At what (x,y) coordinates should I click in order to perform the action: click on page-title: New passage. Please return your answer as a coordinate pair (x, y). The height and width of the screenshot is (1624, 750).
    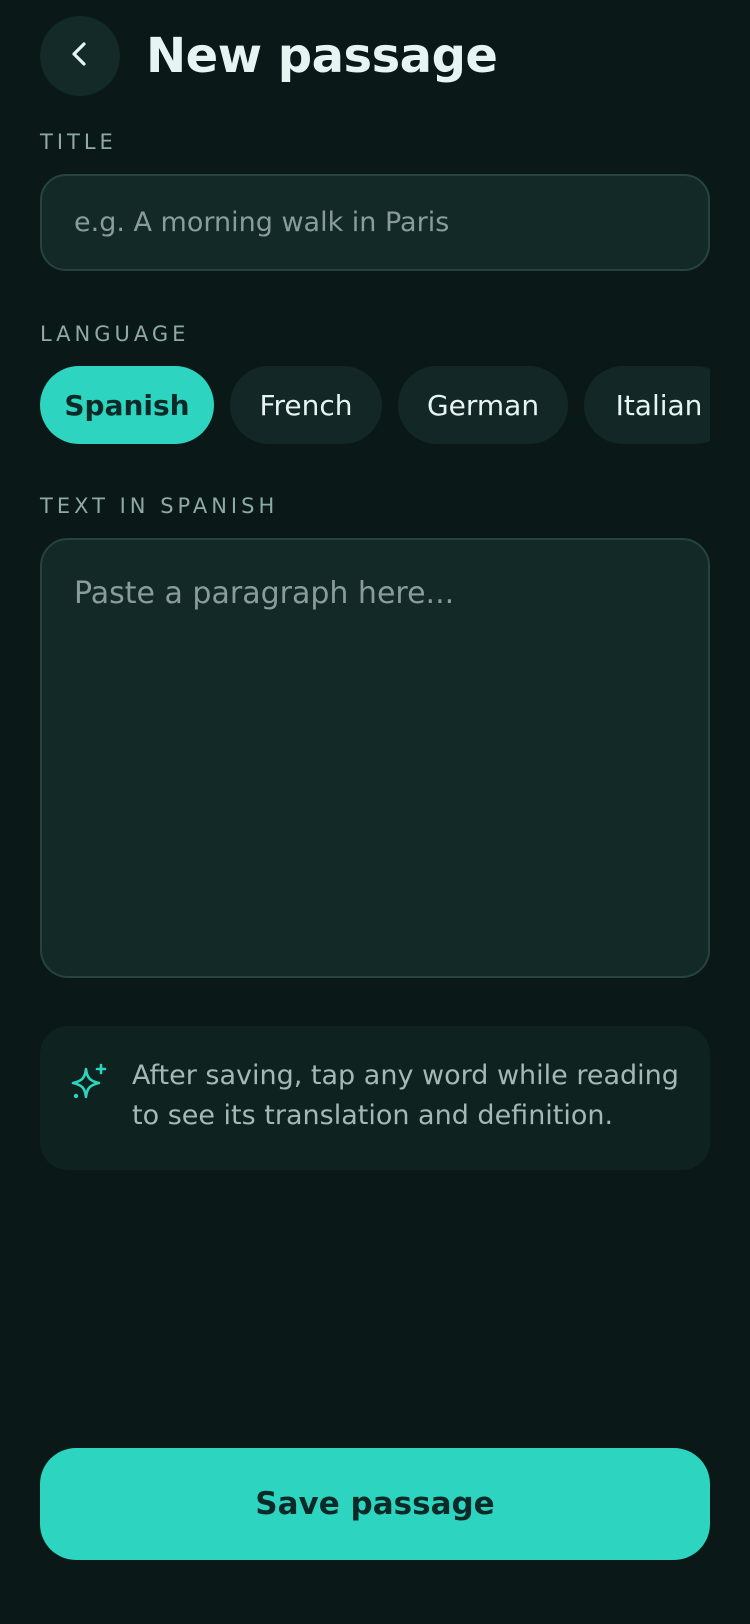
    Looking at the image, I should click on (322, 56).